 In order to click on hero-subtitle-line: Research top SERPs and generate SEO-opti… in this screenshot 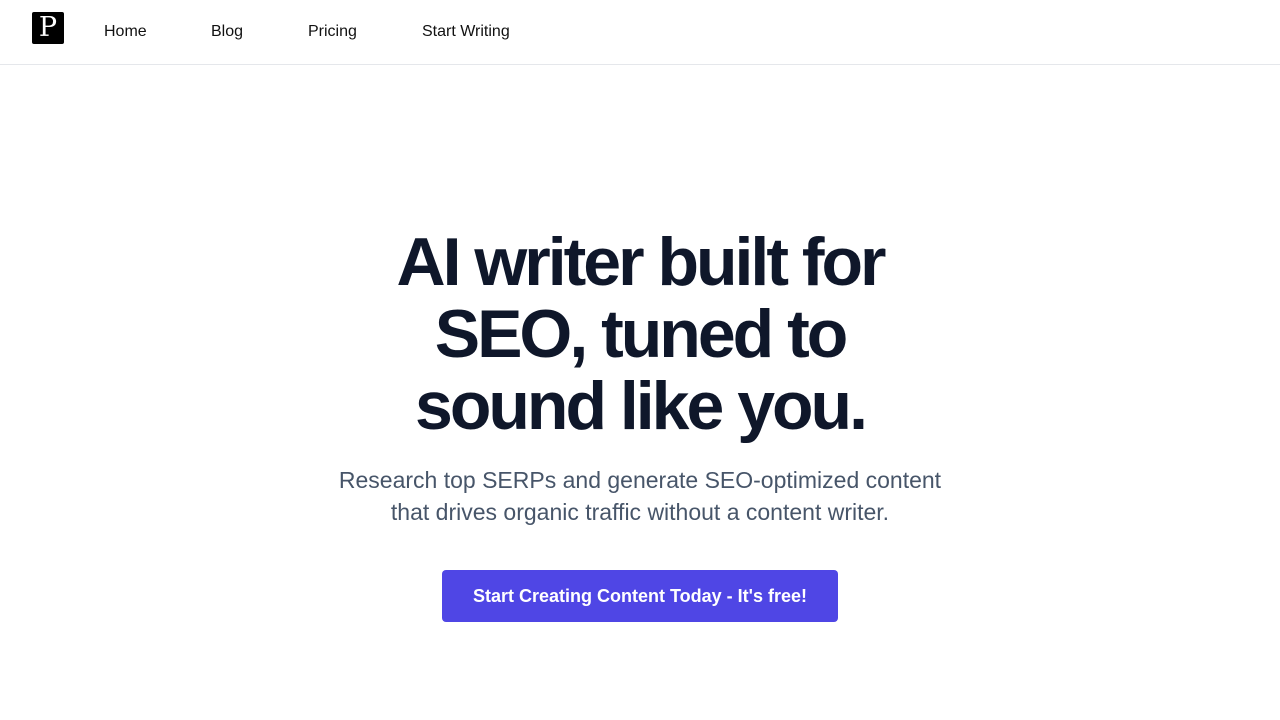, I will do `click(640, 480)`.